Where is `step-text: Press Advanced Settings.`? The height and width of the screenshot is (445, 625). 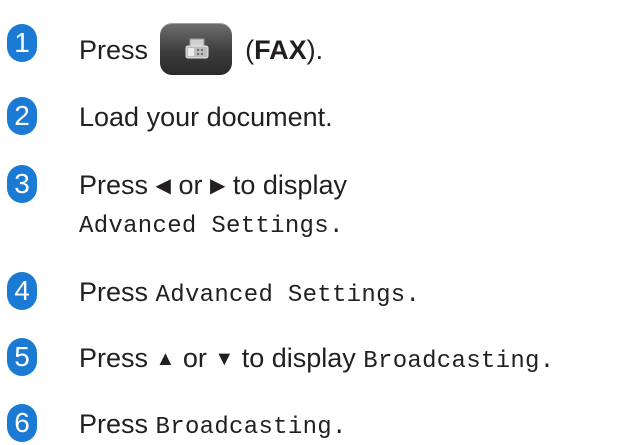 step-text: Press Advanced Settings. is located at coordinates (249, 294).